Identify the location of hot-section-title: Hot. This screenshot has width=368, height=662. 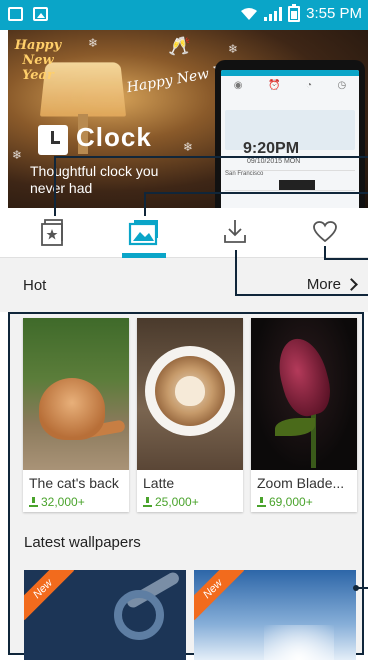
(35, 285).